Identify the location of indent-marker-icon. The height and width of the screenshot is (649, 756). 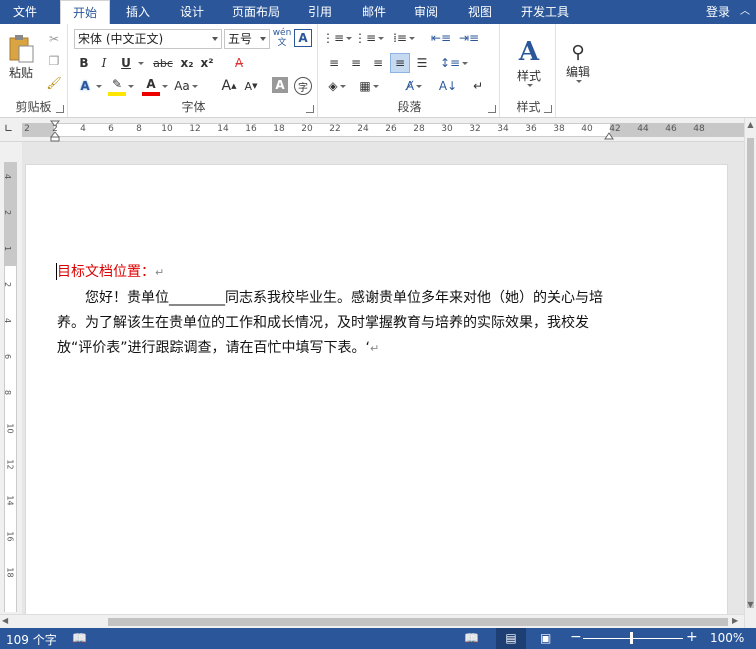
(55, 131).